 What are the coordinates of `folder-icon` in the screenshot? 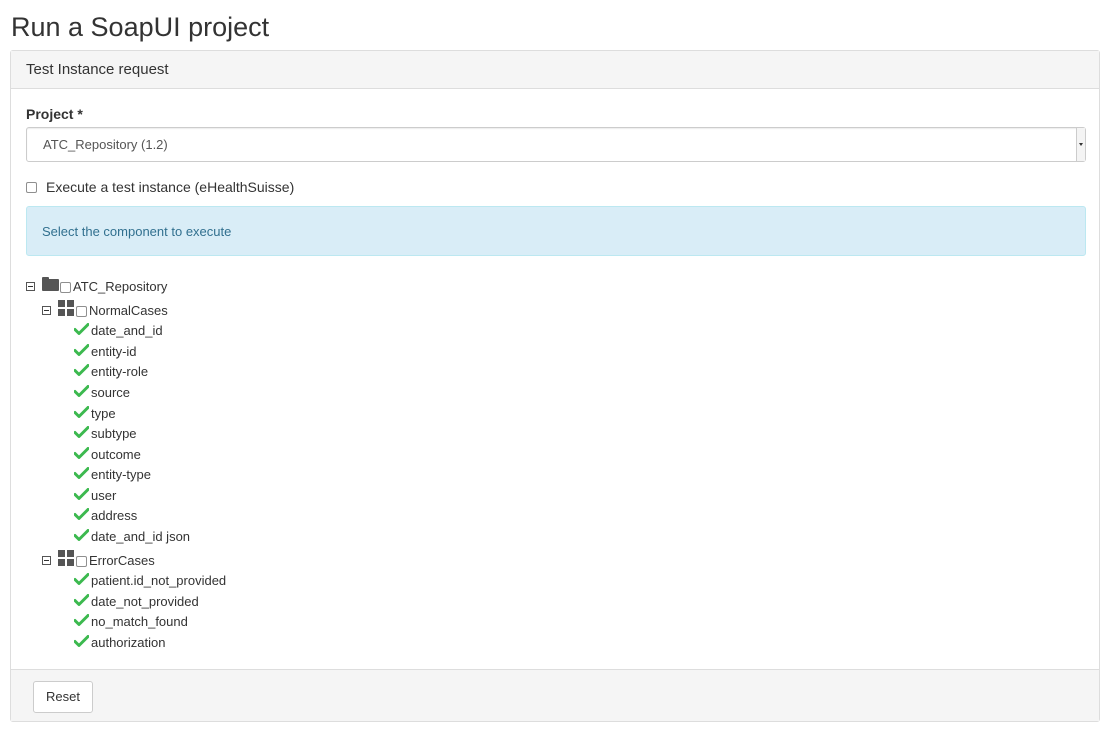 It's located at (50, 283).